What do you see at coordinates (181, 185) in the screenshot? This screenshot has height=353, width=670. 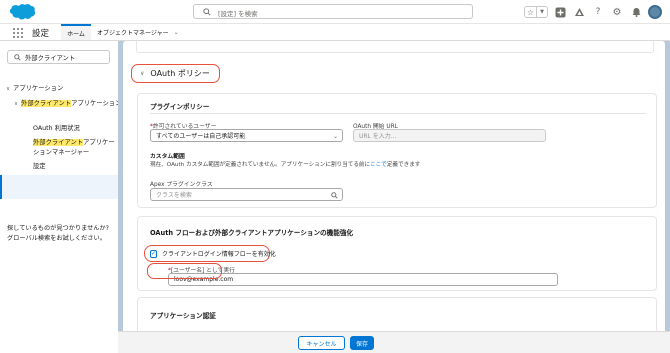 I see `apex-plugin-label: Apex プラグインクラス` at bounding box center [181, 185].